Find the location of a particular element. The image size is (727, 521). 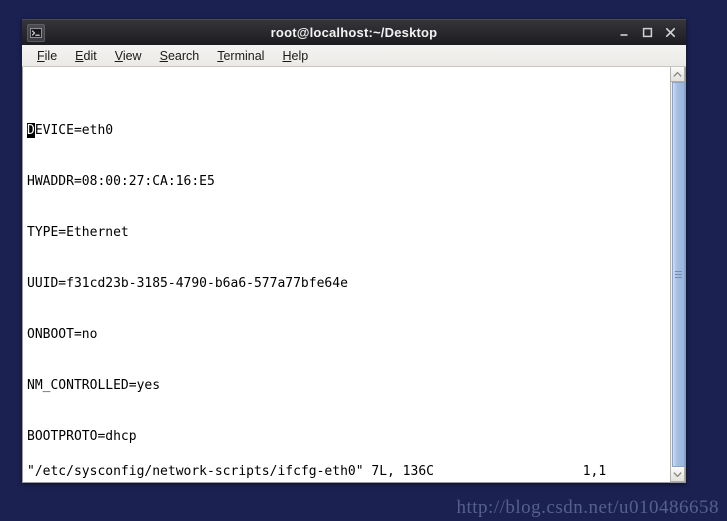

window-title: root@localhost:~/Desktop is located at coordinates (354, 32).